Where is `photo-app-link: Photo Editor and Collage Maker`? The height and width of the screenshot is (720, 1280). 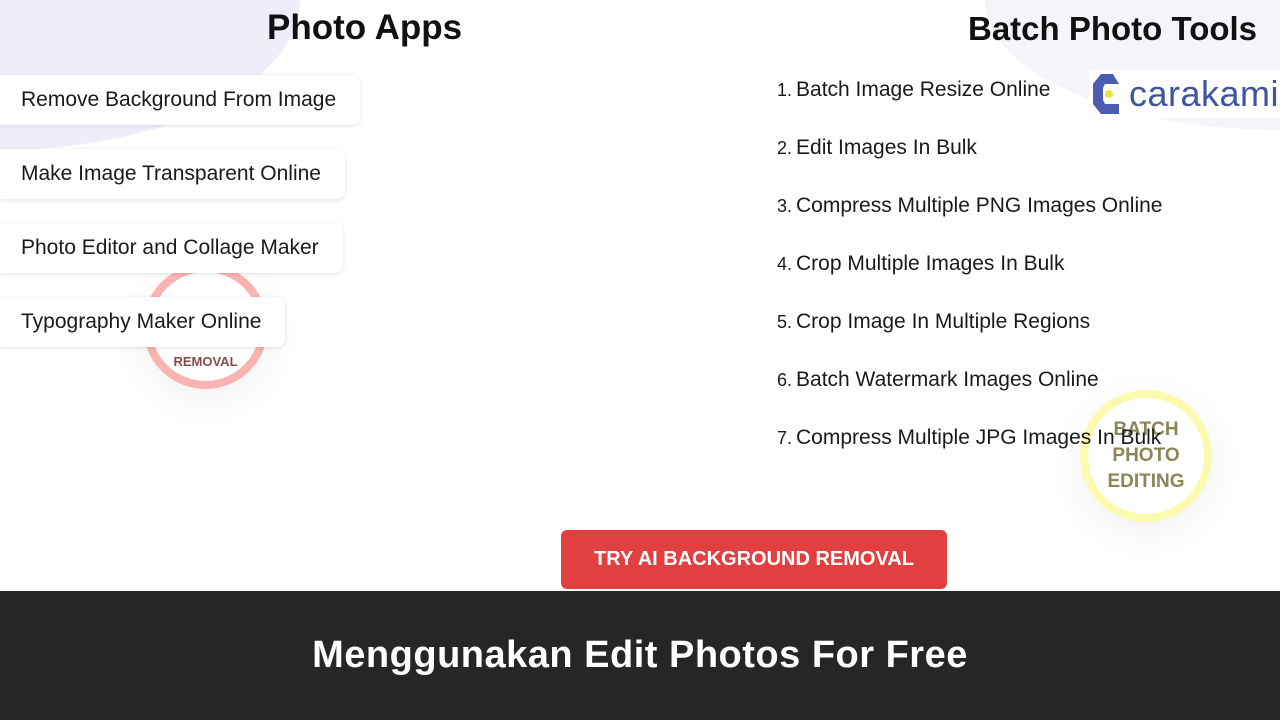
photo-app-link: Photo Editor and Collage Maker is located at coordinates (171, 248).